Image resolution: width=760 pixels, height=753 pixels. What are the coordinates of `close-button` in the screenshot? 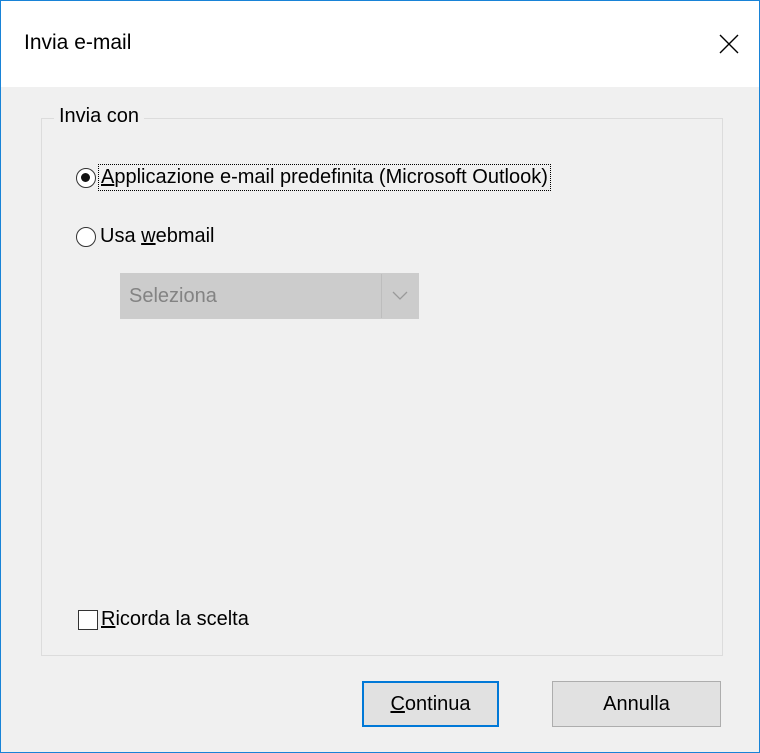 It's located at (729, 44).